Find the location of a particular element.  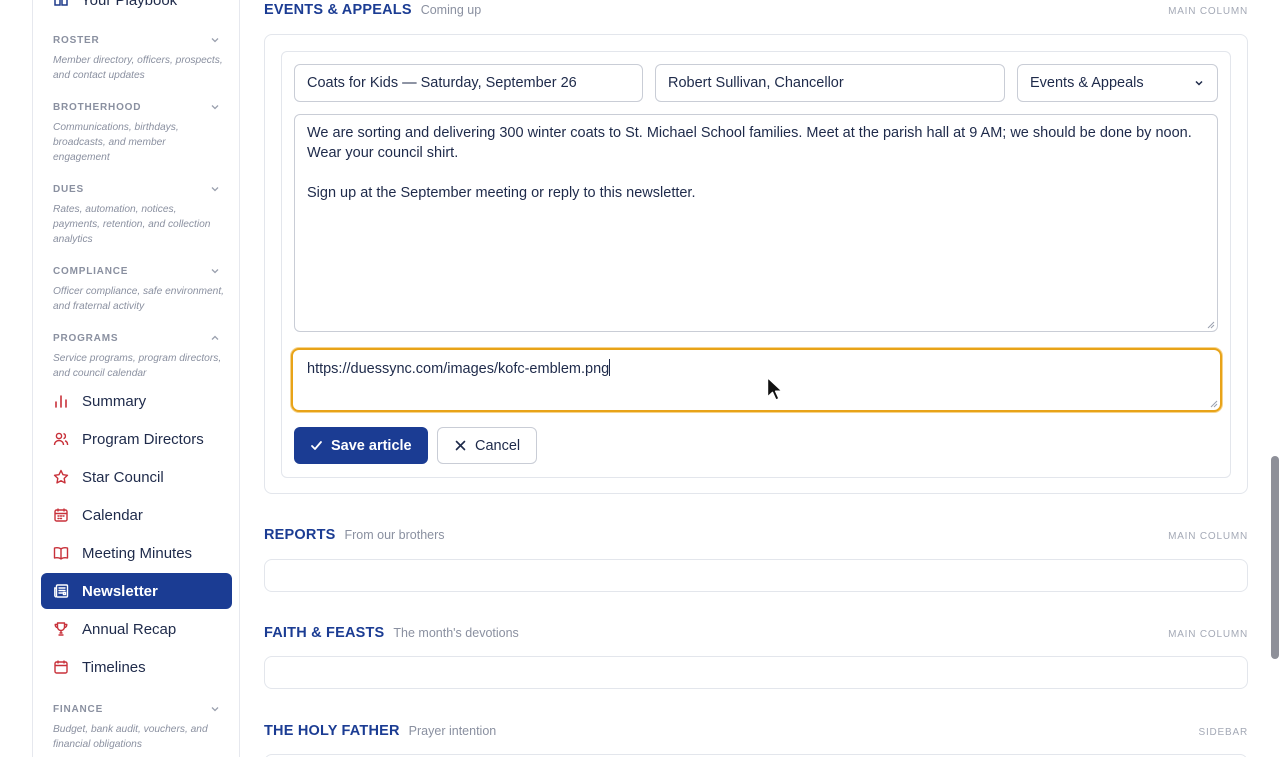

sidebar-item-summary: Summary is located at coordinates (136, 401).